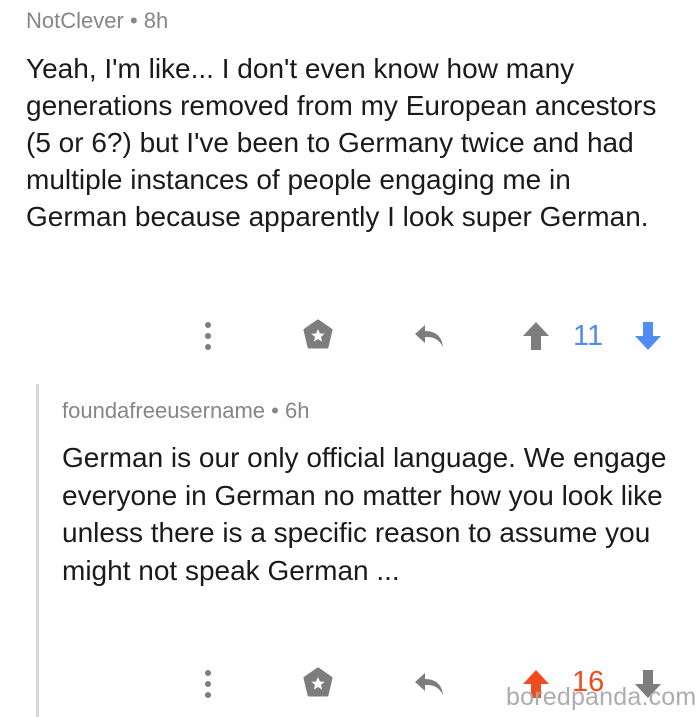 Image resolution: width=700 pixels, height=717 pixels. I want to click on reply-time: 6h, so click(297, 410).